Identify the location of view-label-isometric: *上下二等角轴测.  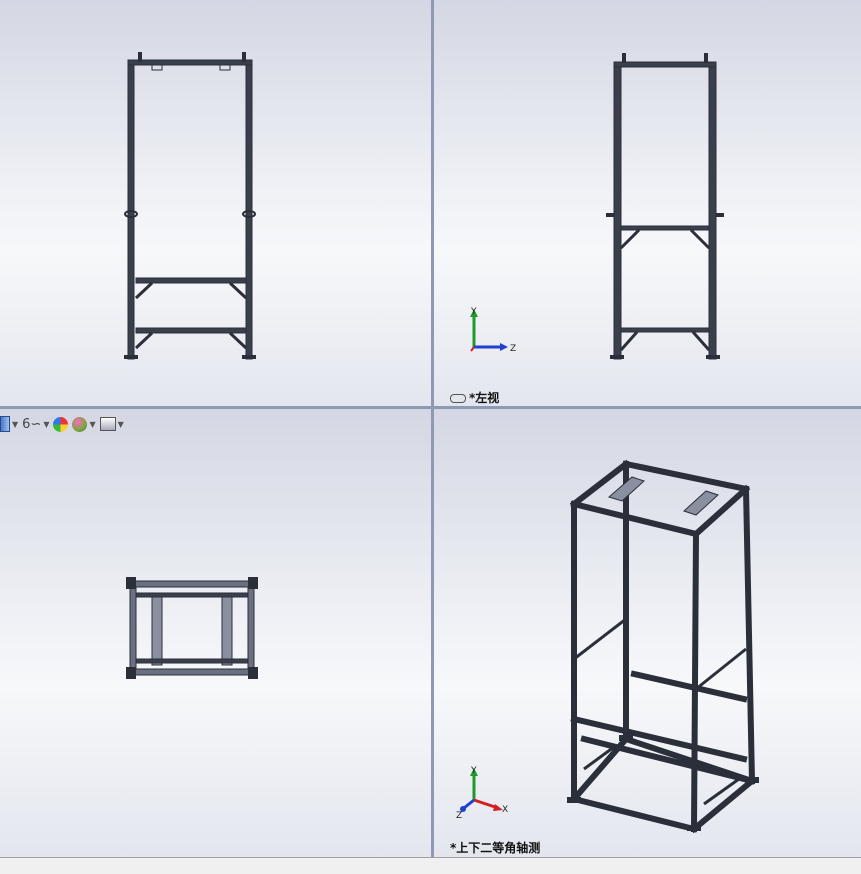
(495, 848).